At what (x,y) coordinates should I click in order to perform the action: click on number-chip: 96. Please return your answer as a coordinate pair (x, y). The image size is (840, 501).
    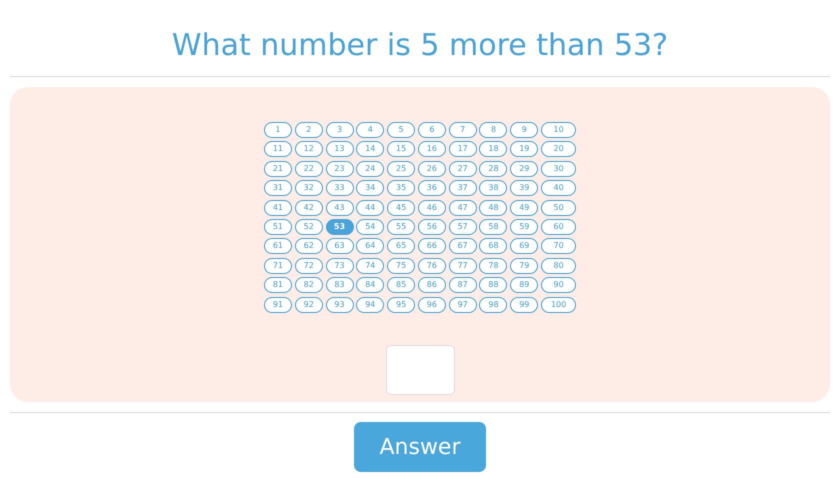
    Looking at the image, I should click on (432, 304).